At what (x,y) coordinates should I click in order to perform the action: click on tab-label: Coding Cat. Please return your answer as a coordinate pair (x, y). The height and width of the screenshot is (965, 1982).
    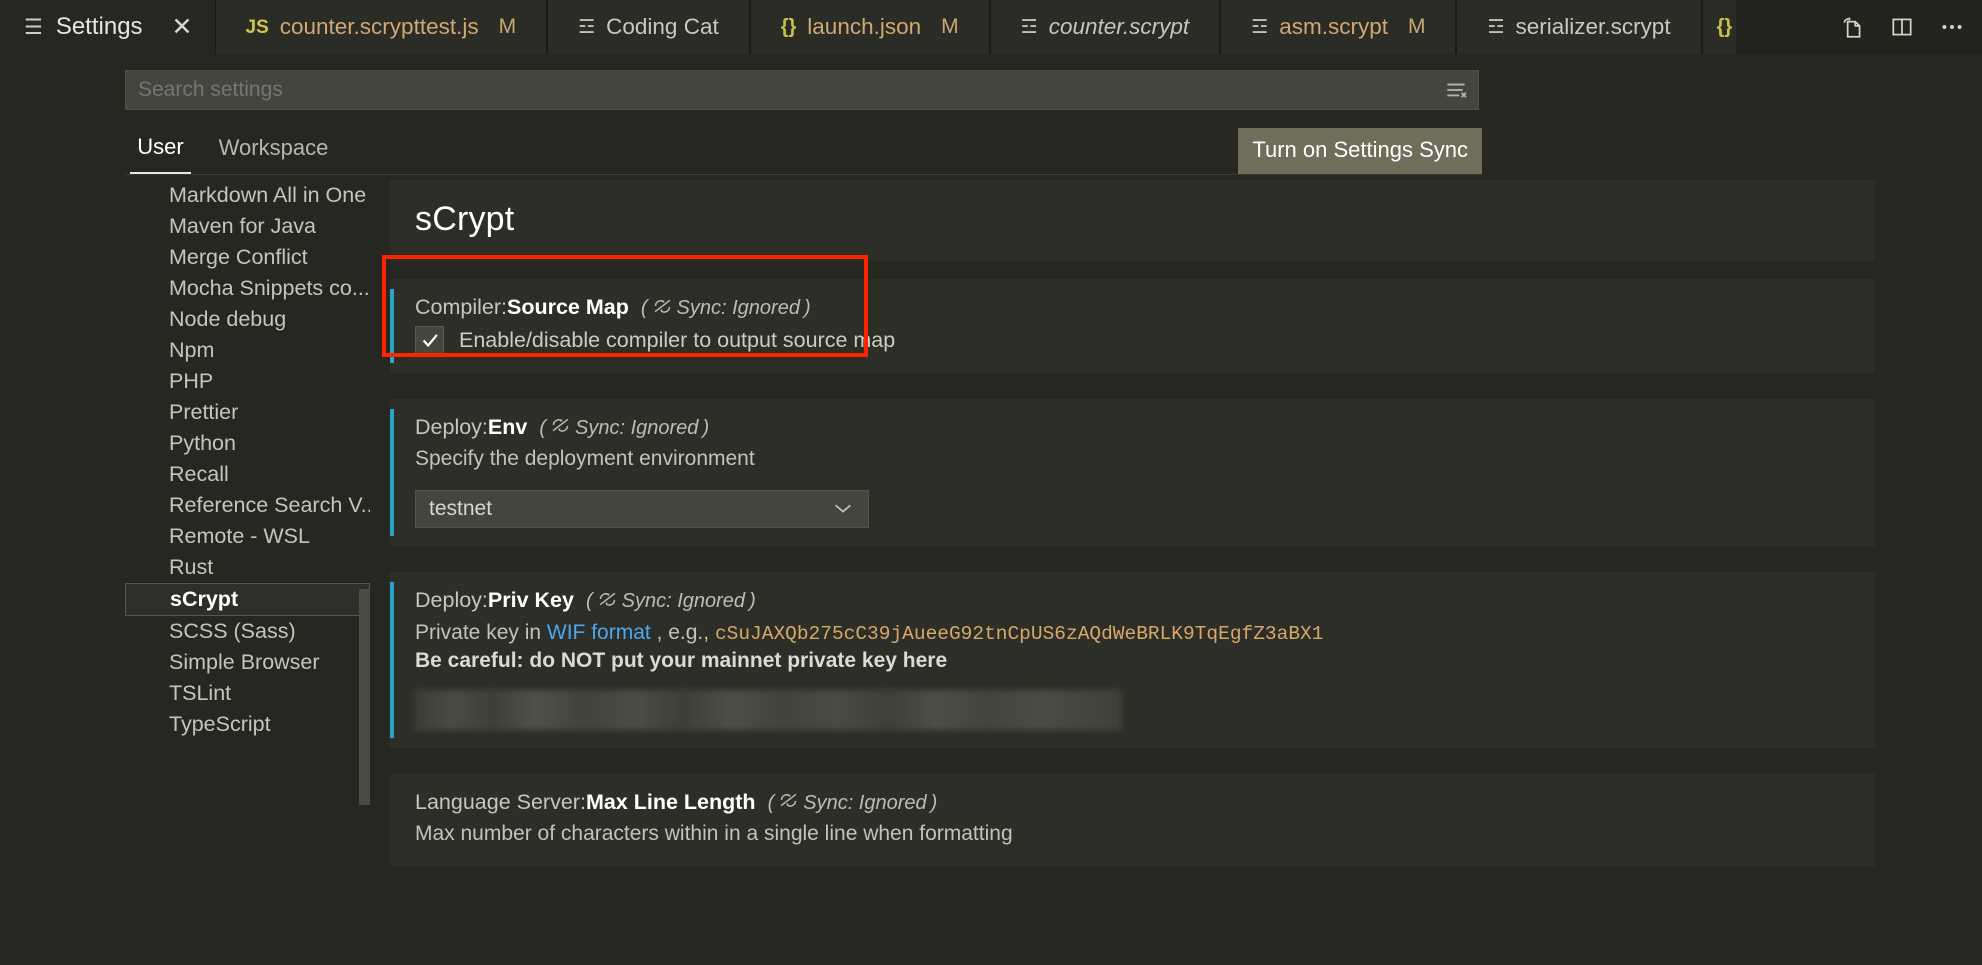
    Looking at the image, I should click on (662, 26).